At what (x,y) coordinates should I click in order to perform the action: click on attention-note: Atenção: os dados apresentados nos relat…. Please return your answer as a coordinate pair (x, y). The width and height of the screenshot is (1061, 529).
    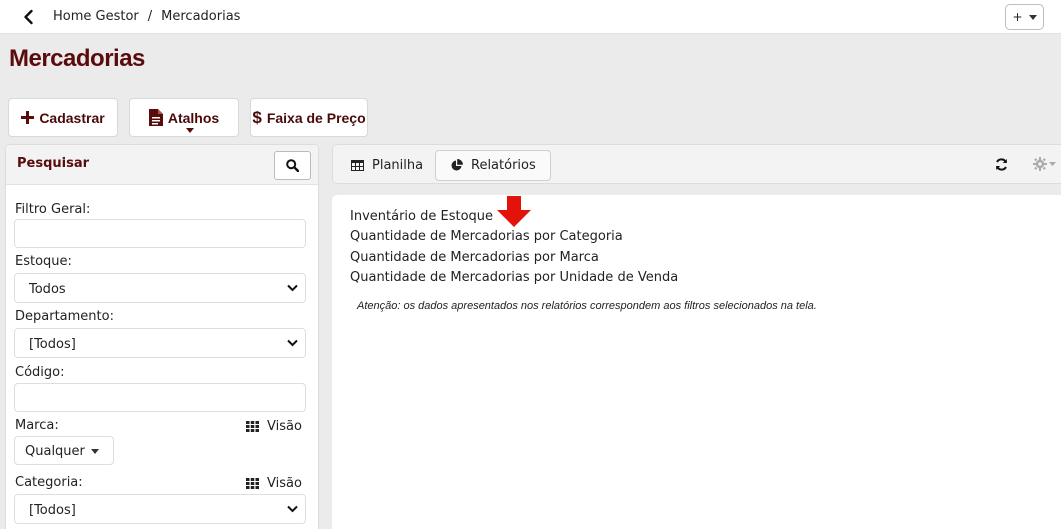
    Looking at the image, I should click on (587, 306).